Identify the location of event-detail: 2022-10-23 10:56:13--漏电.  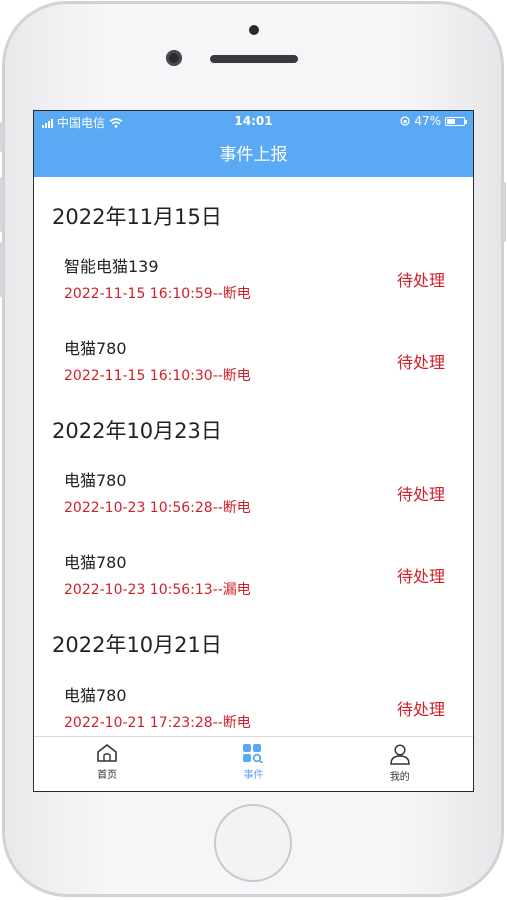
(157, 590).